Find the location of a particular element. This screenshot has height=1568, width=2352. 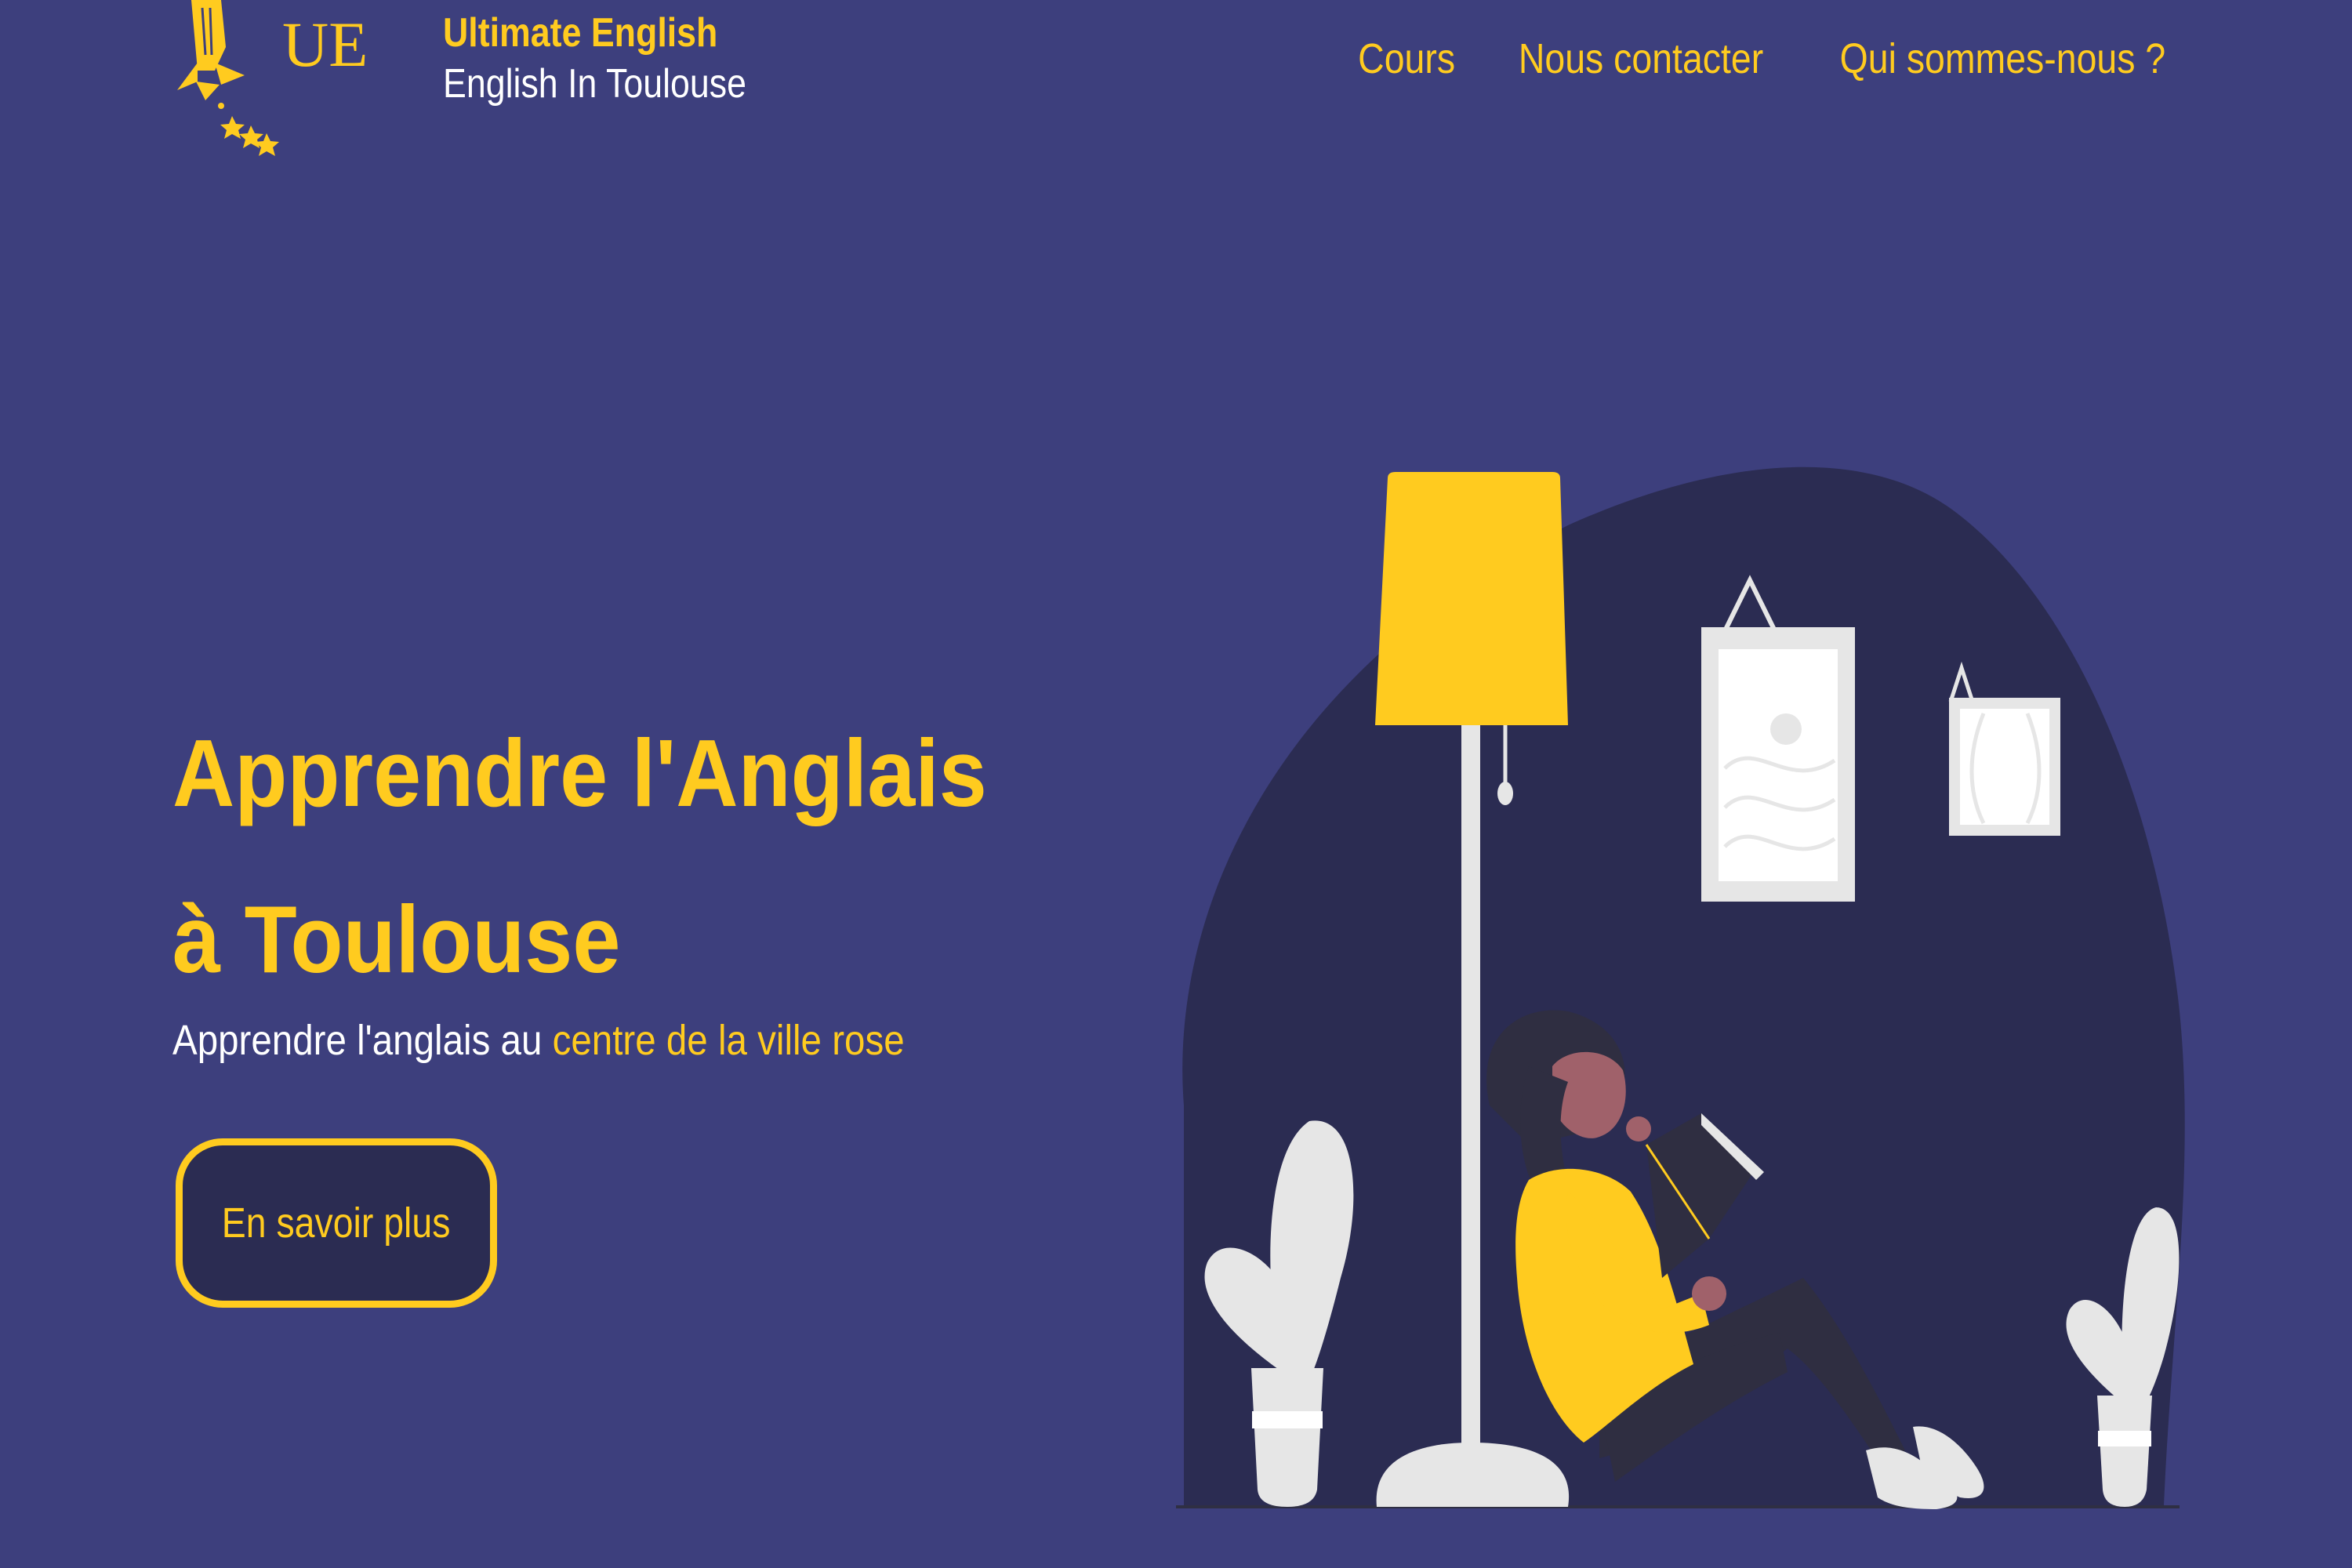

main-nav: Cours Nous contacter Qui sommes-nous ? is located at coordinates (1742, 59).